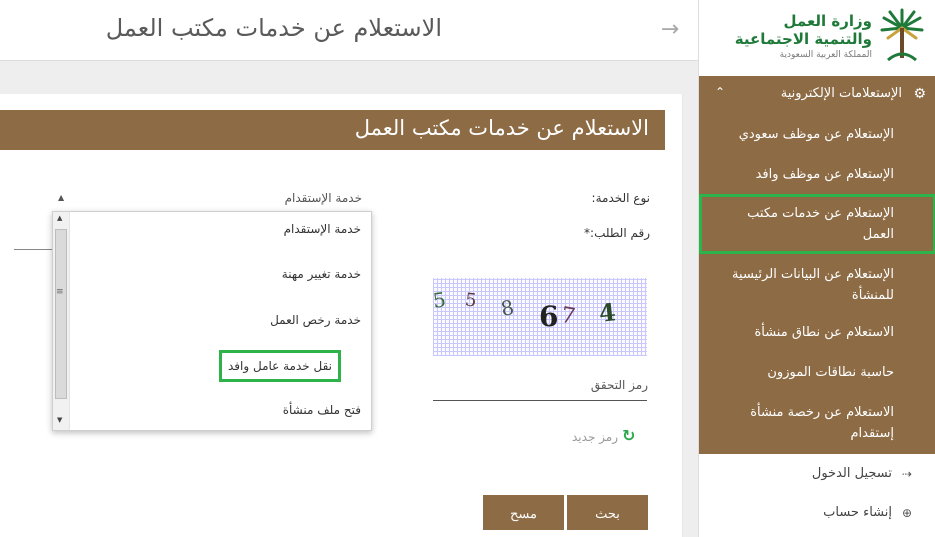 Image resolution: width=935 pixels, height=537 pixels. I want to click on captcha-char: 6, so click(549, 316).